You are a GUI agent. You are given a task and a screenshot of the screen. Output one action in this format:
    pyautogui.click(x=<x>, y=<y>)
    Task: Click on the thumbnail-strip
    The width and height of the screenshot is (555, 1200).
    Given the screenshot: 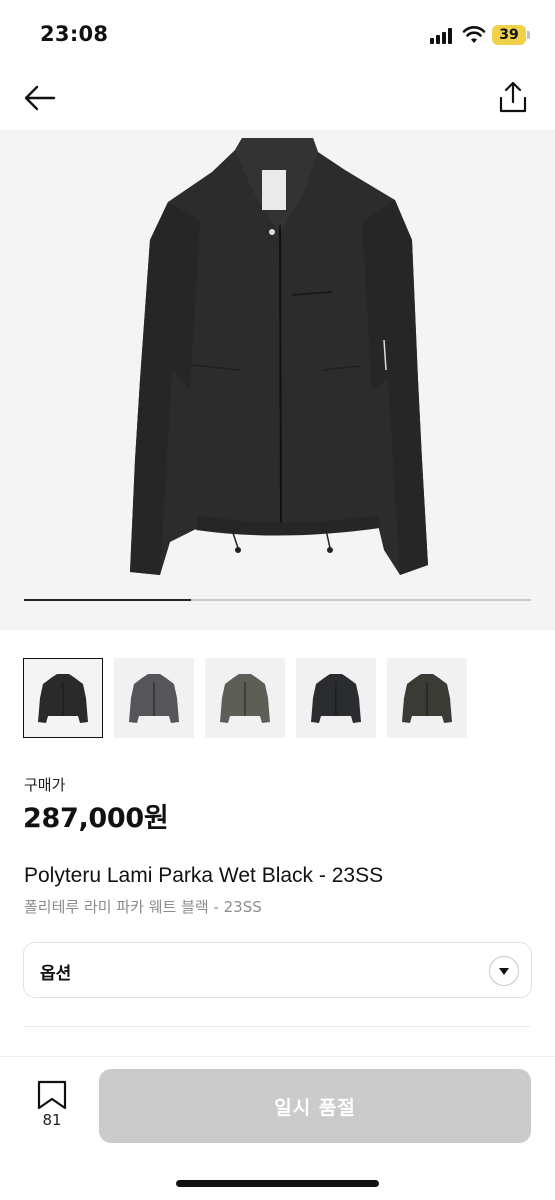 What is the action you would take?
    pyautogui.click(x=245, y=698)
    